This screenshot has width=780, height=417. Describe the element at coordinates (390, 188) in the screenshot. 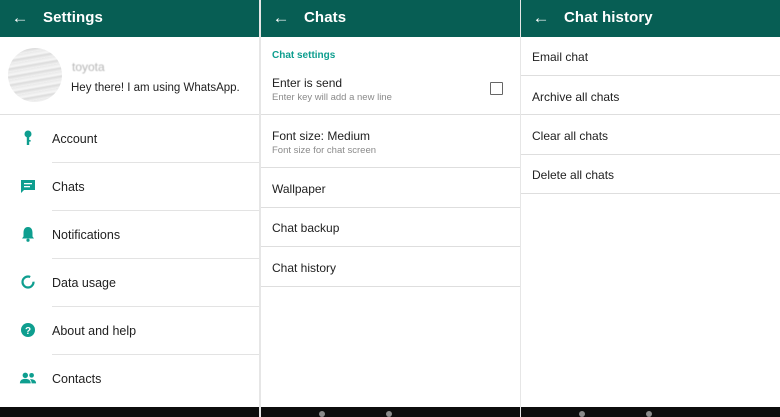

I see `wallpaper-row: Wallpaper` at that location.